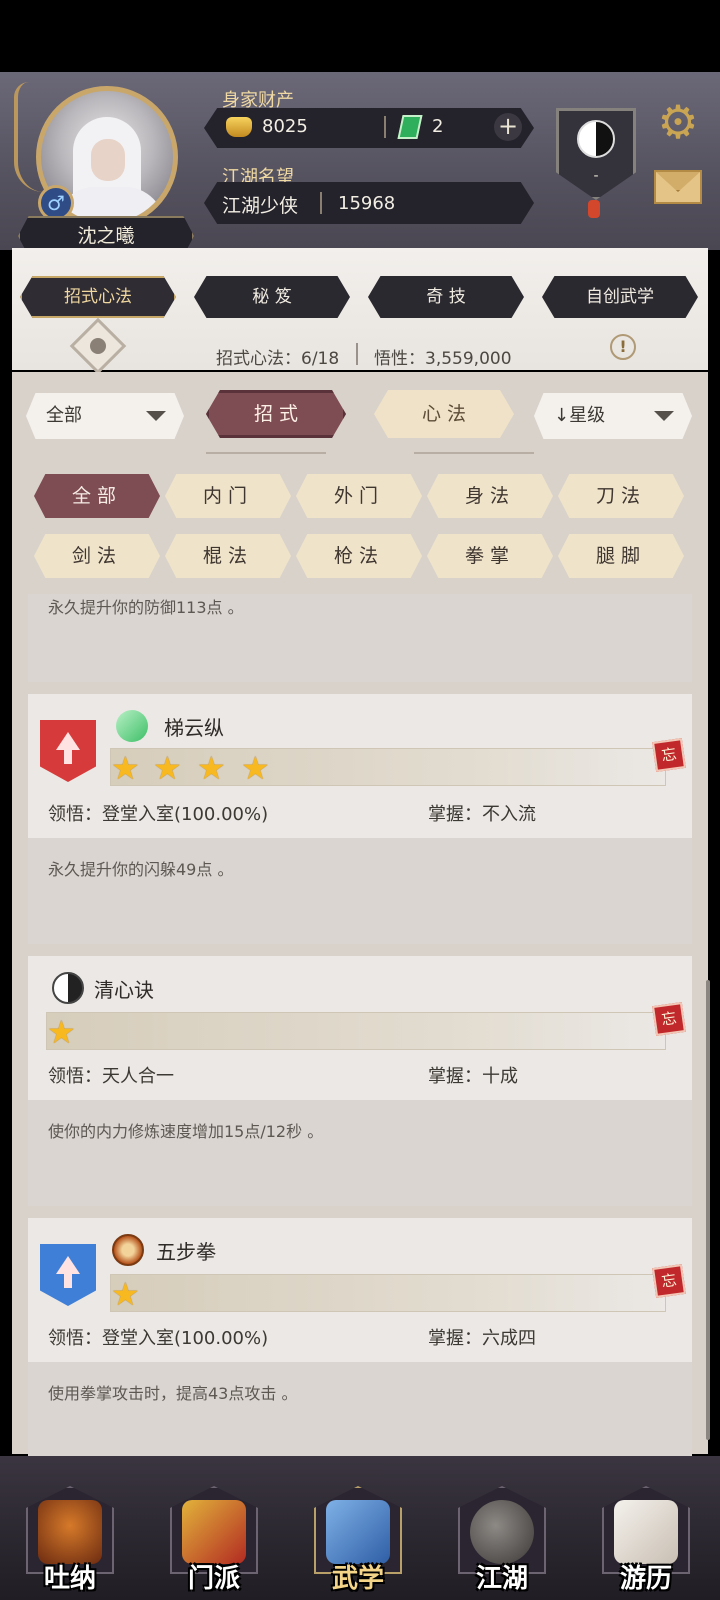 This screenshot has height=1600, width=720. What do you see at coordinates (173, 1393) in the screenshot?
I see `skill-description: 使用拳掌攻击时，提高43点攻击 。` at bounding box center [173, 1393].